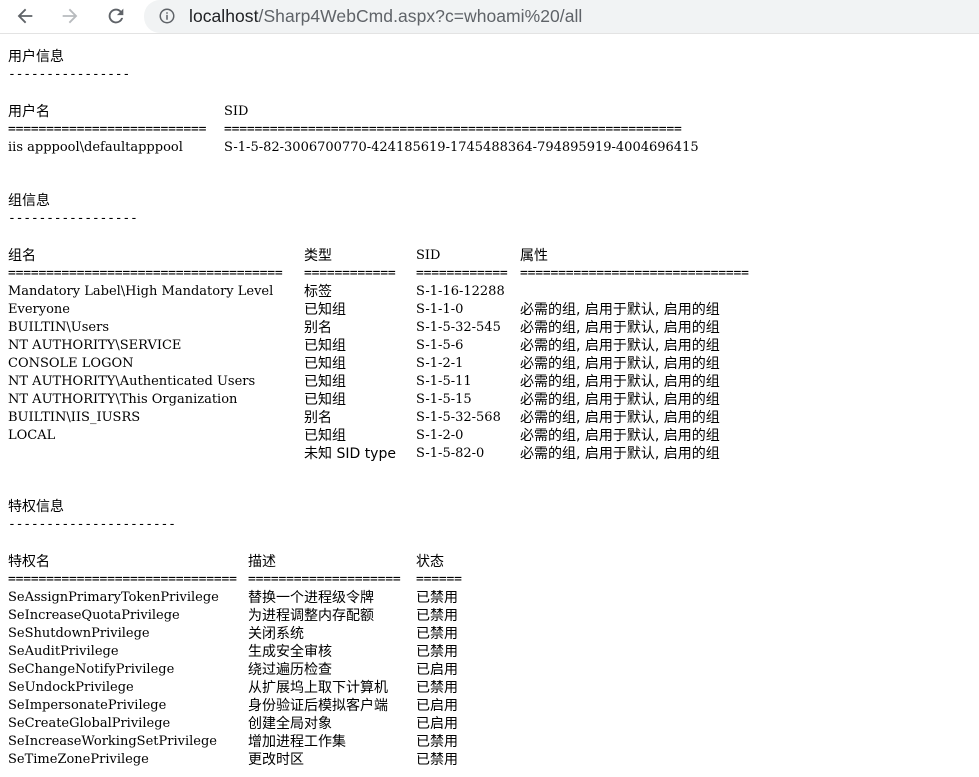 This screenshot has width=979, height=777. What do you see at coordinates (36, 57) in the screenshot?
I see `user-section-heading: 用户信息` at bounding box center [36, 57].